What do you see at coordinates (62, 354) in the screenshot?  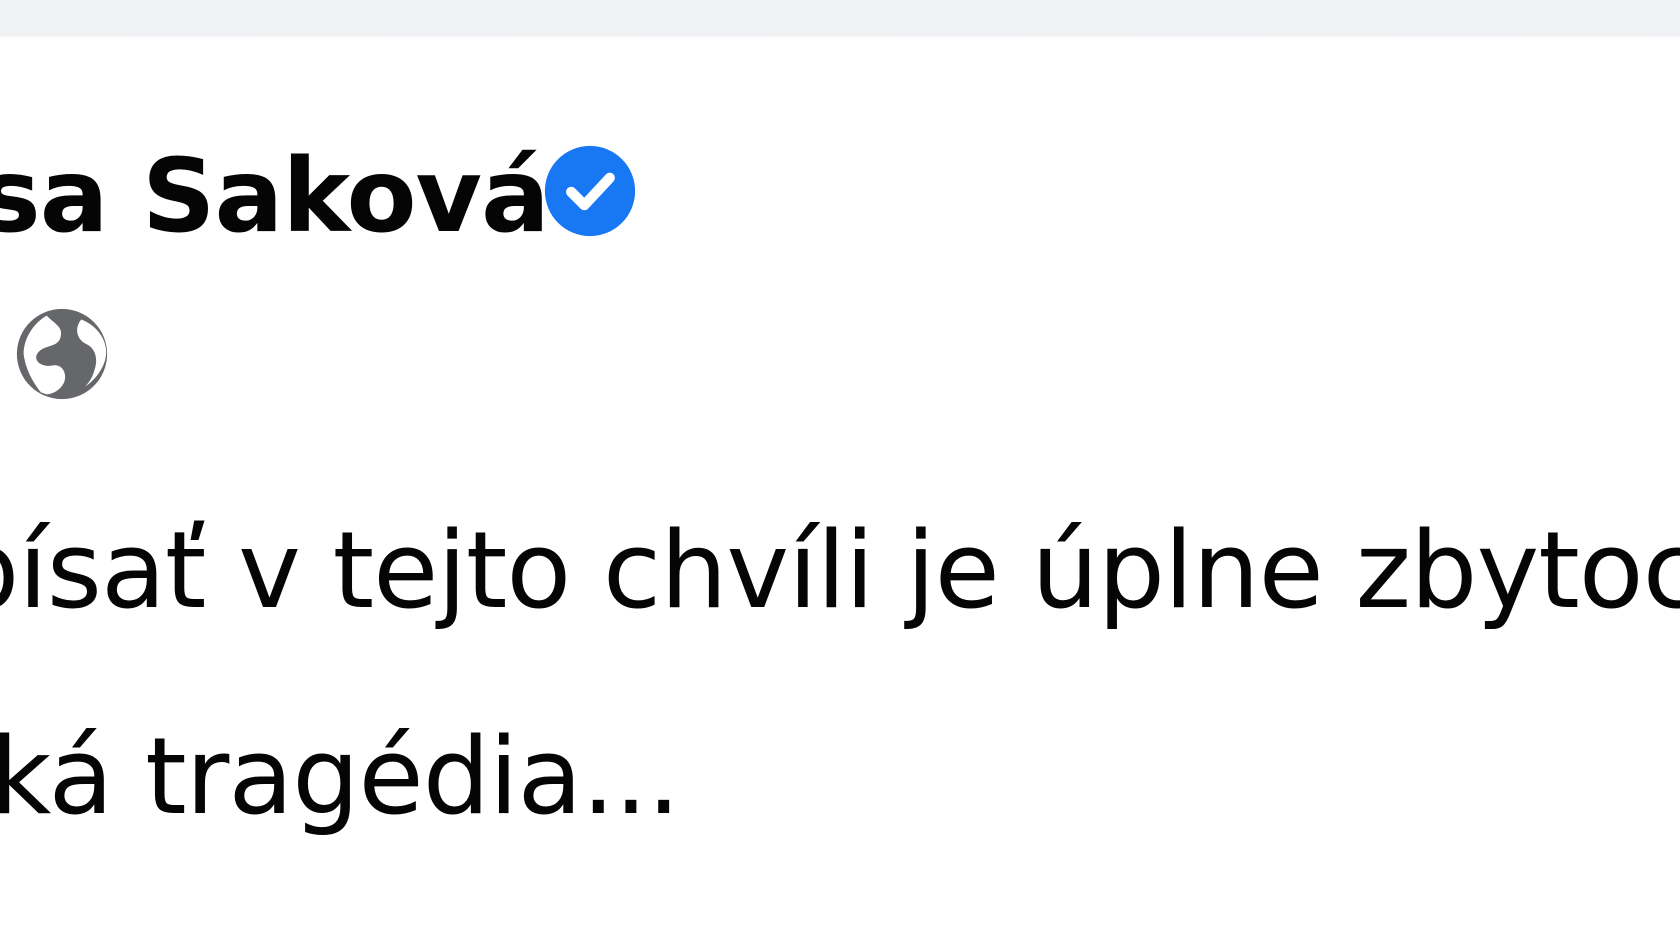 I see `globe-icon` at bounding box center [62, 354].